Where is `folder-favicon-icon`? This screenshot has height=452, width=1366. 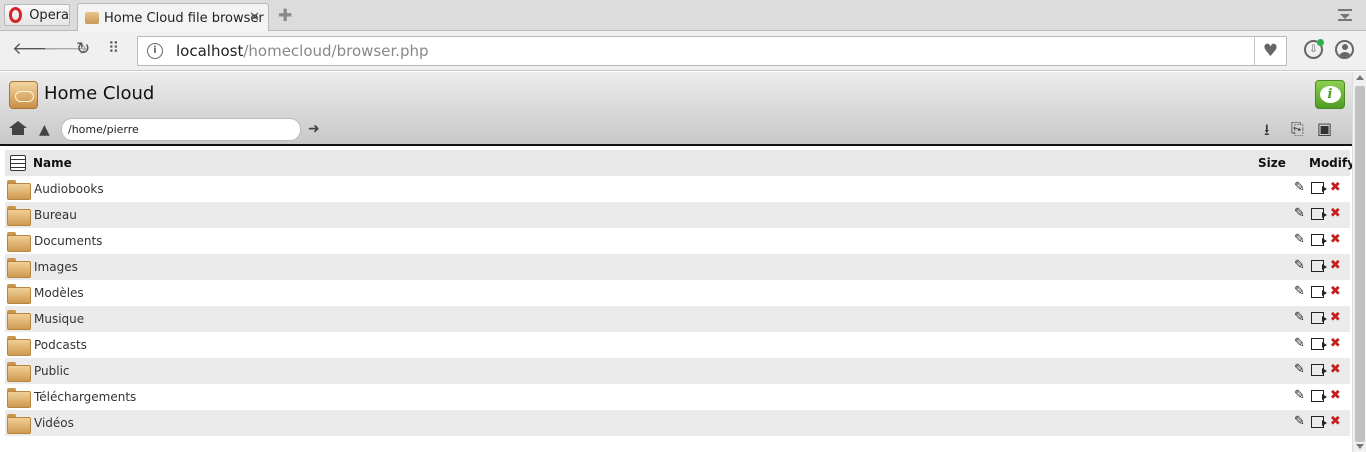
folder-favicon-icon is located at coordinates (92, 18).